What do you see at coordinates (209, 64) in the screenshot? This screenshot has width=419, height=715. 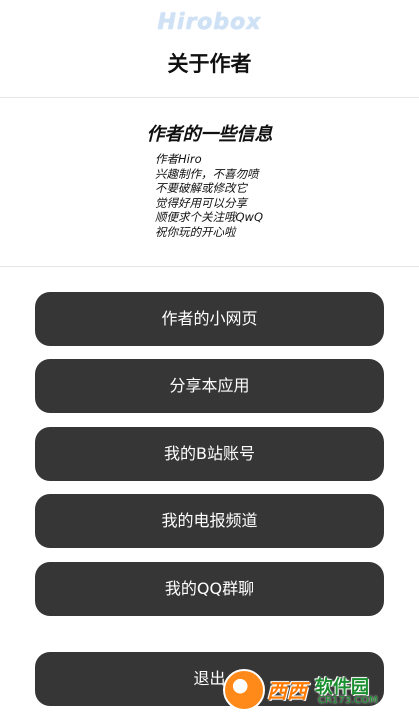 I see `page-title: 关于作者` at bounding box center [209, 64].